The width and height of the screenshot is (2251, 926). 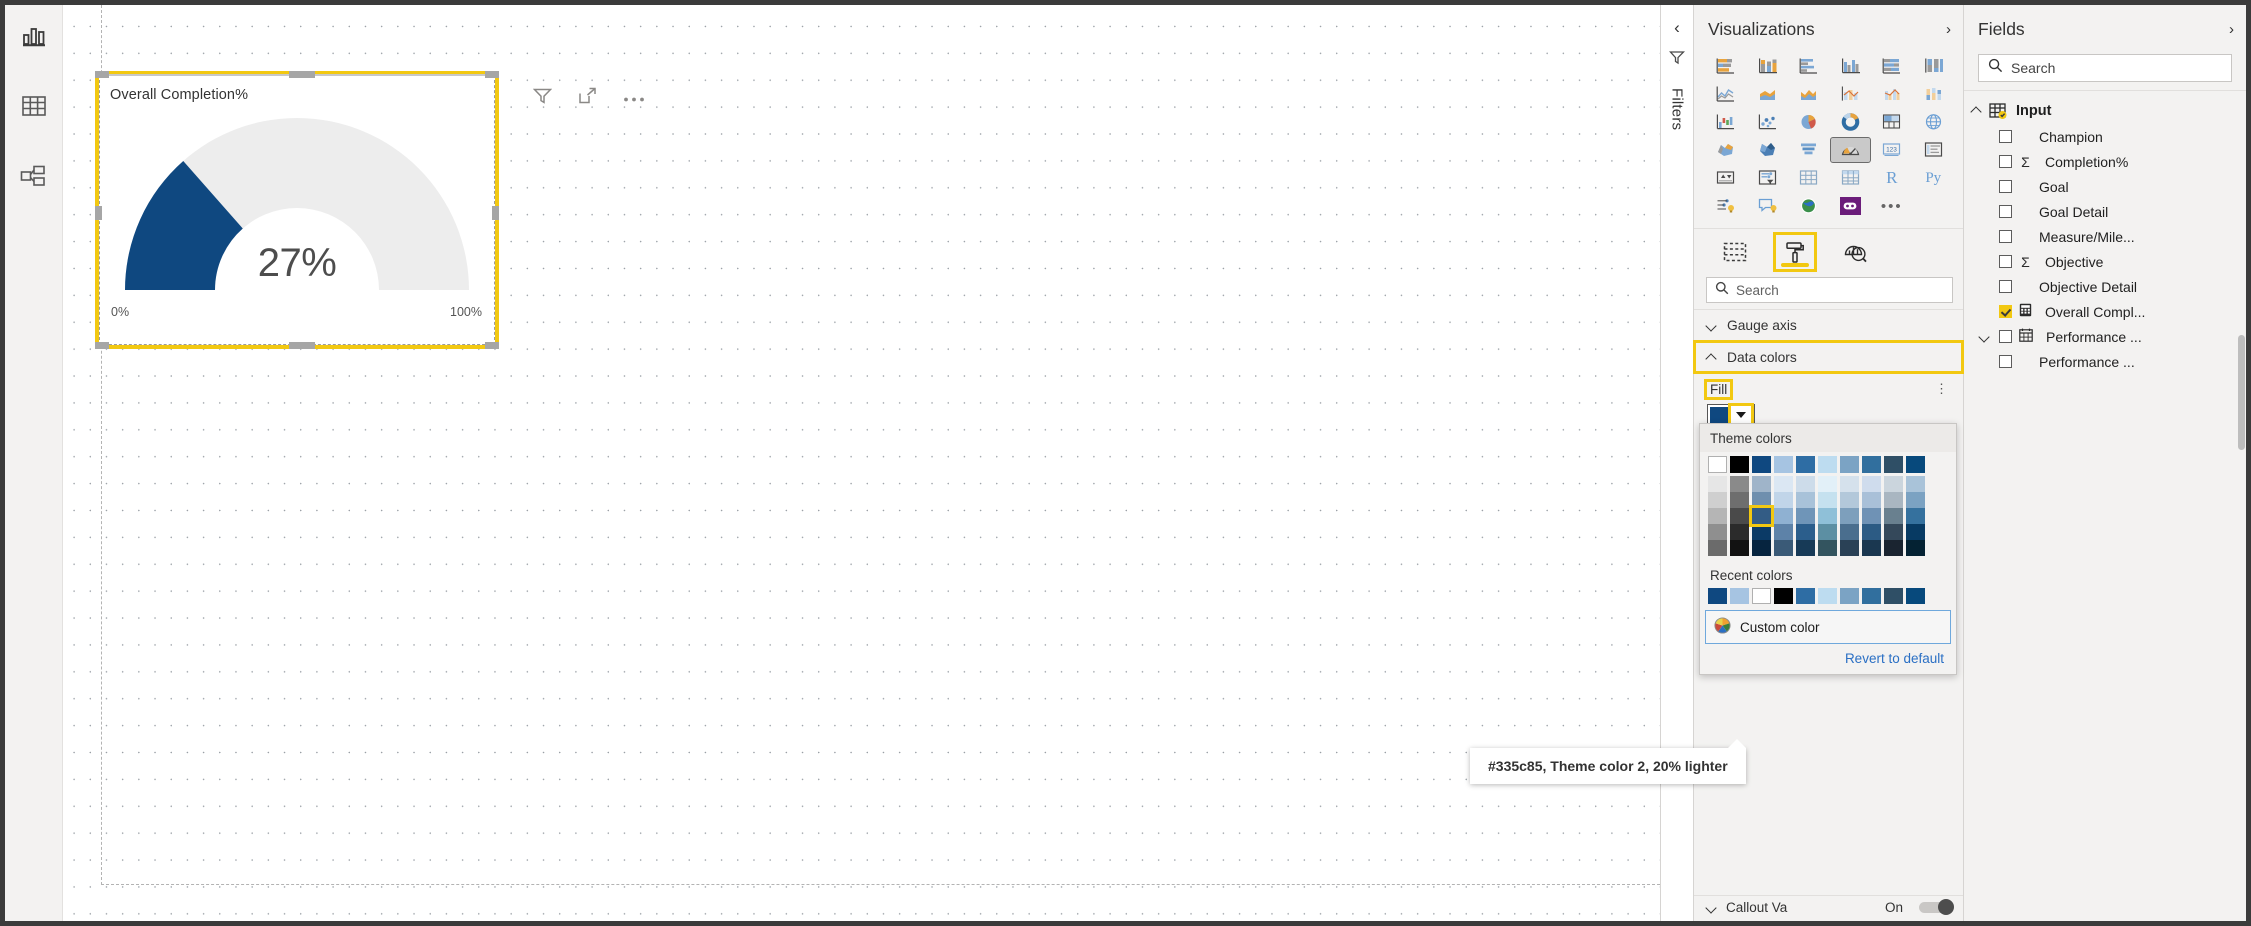 What do you see at coordinates (1851, 178) in the screenshot?
I see `matrix-icon` at bounding box center [1851, 178].